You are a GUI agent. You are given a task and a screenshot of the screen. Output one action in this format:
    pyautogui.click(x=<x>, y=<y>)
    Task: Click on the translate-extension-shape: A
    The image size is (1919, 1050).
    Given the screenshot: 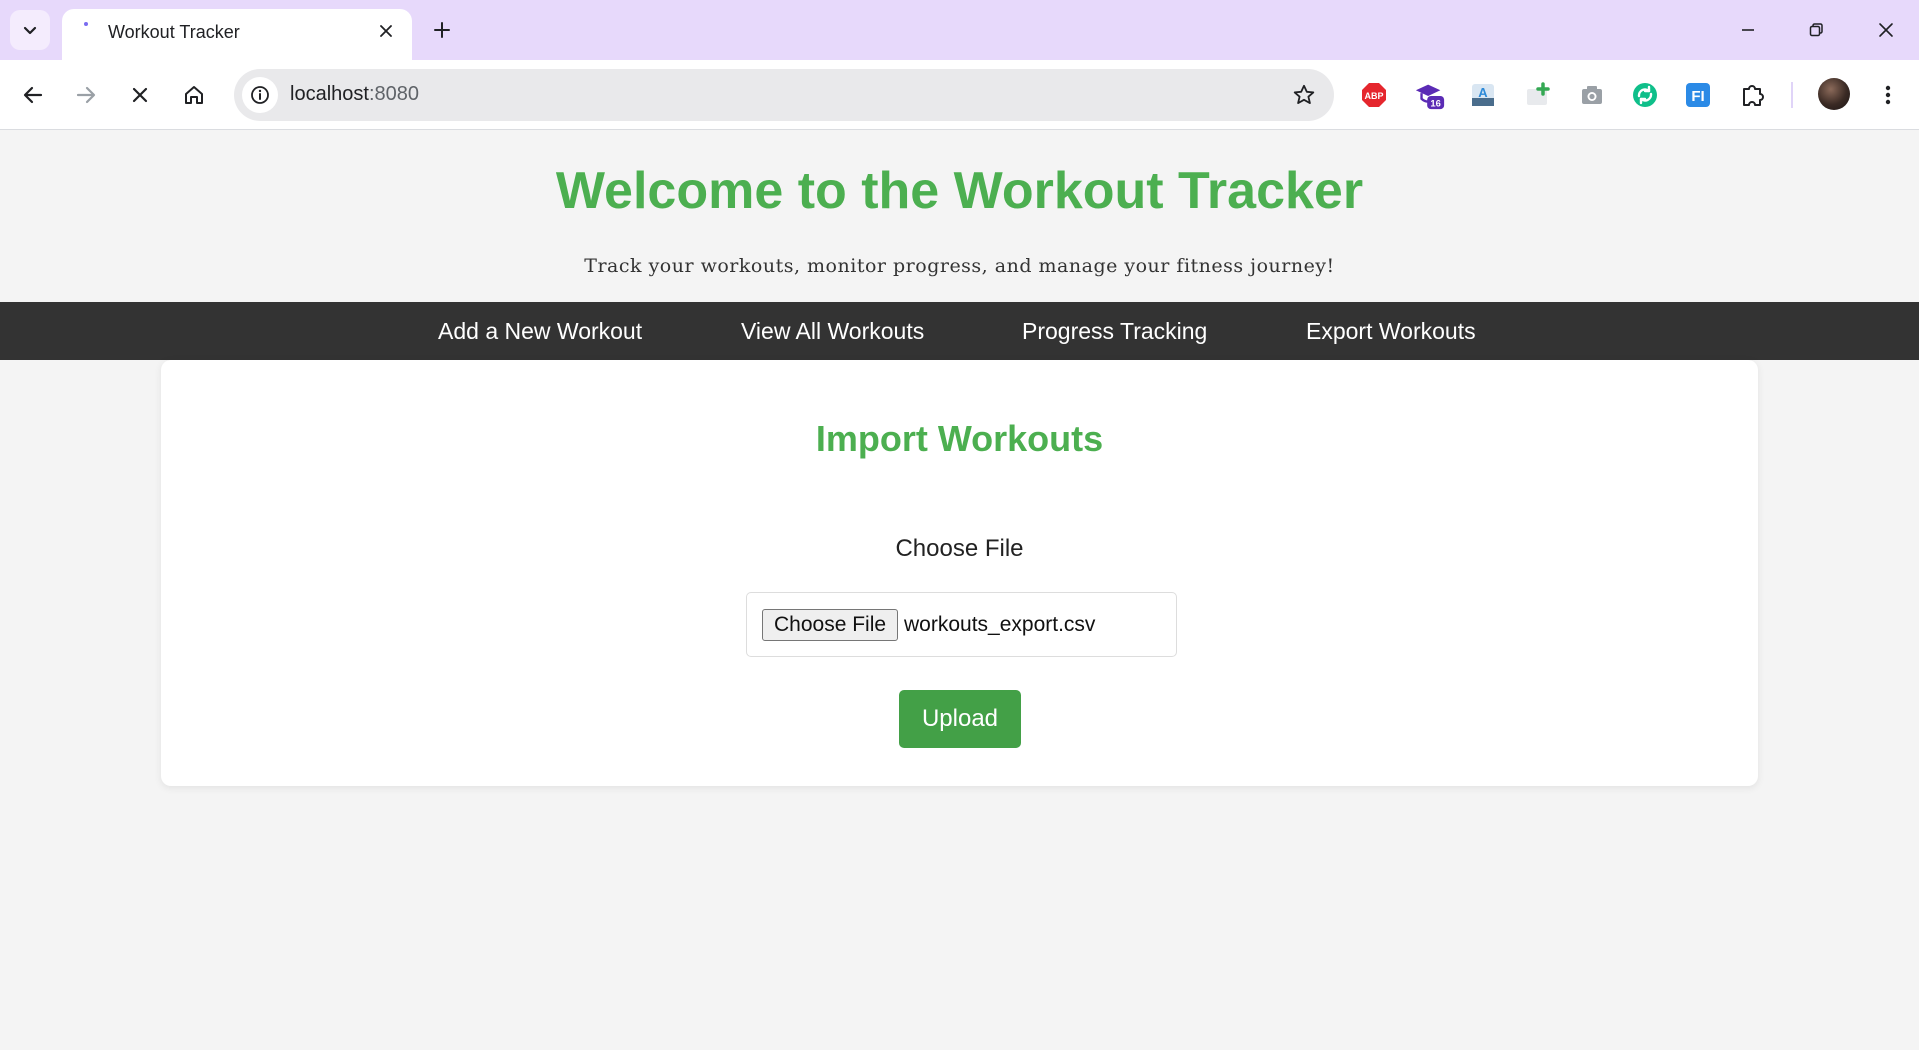 What is the action you would take?
    pyautogui.click(x=1483, y=95)
    